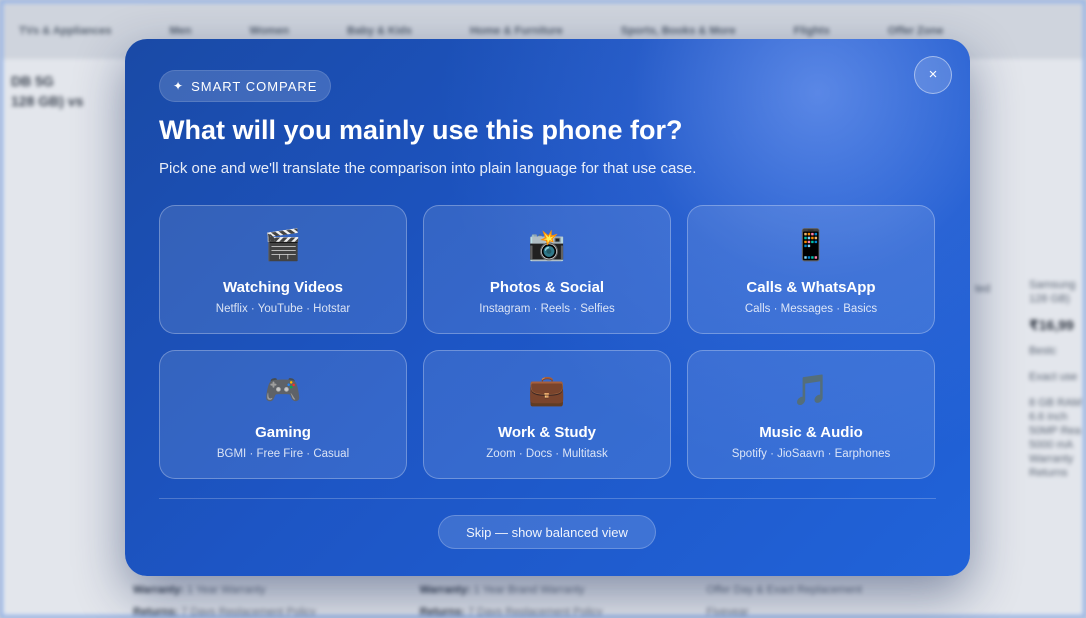  Describe the element at coordinates (547, 287) in the screenshot. I see `option-title: Photos & Social` at that location.